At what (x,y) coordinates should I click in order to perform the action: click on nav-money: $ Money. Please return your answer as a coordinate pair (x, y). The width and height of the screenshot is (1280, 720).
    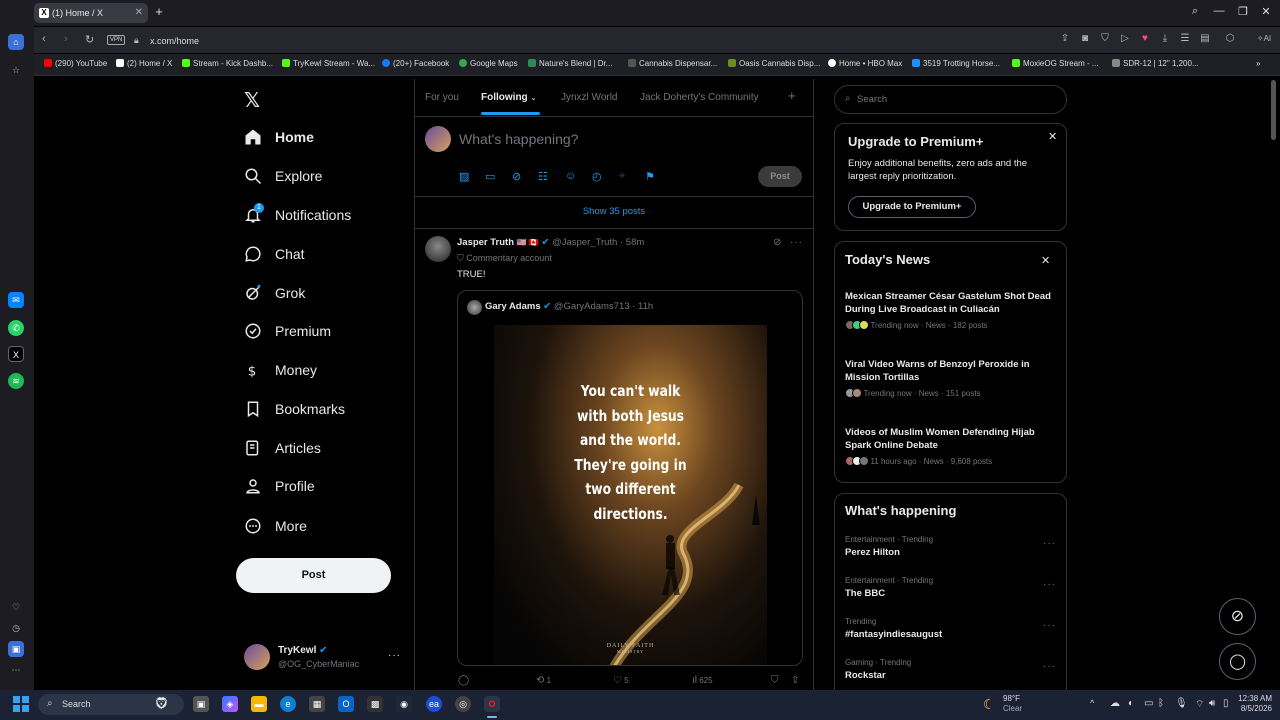
    Looking at the image, I should click on (329, 370).